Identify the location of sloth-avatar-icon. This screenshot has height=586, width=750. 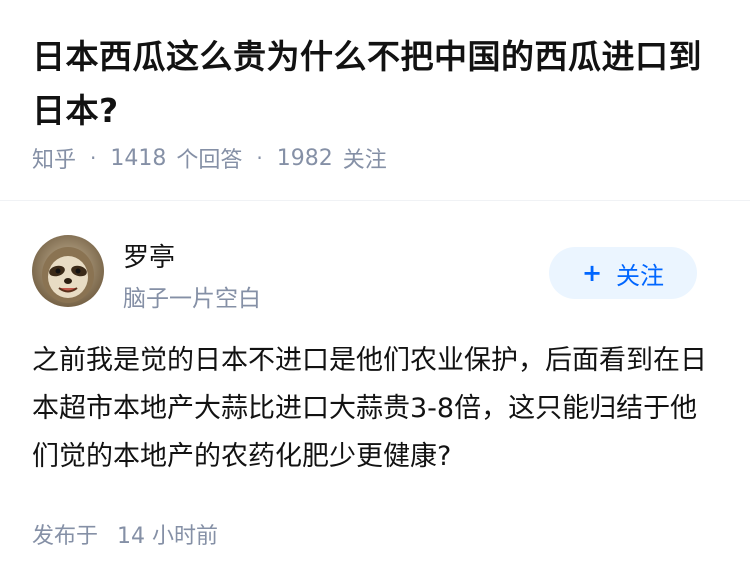
(68, 271).